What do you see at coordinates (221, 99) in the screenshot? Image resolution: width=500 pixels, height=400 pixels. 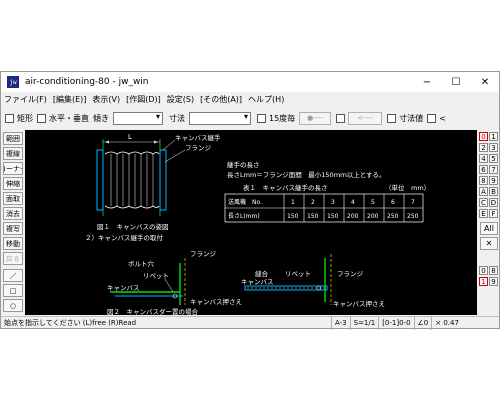 I see `menu-other: [その他(A)]` at bounding box center [221, 99].